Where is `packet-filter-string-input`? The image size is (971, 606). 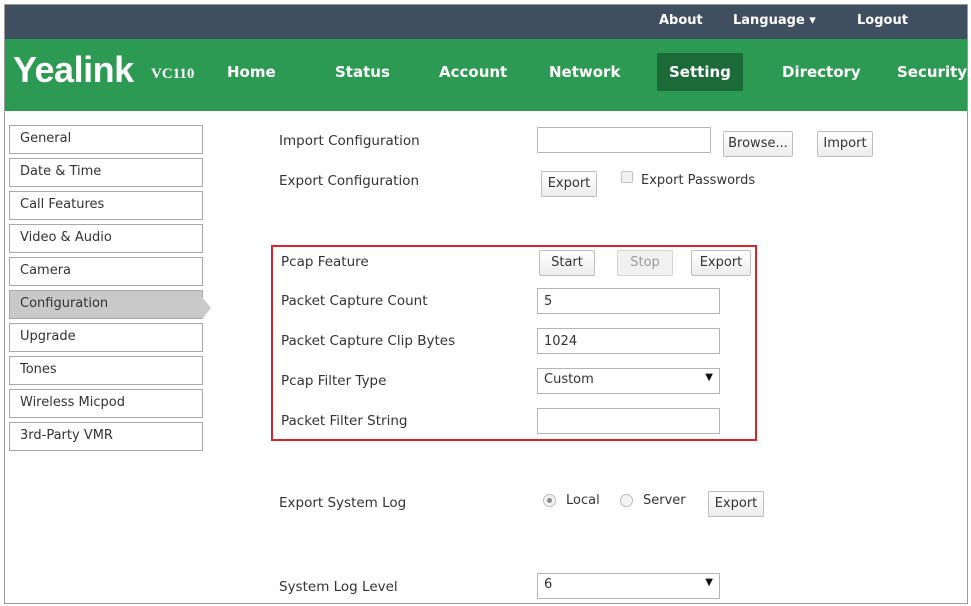
packet-filter-string-input is located at coordinates (628, 421).